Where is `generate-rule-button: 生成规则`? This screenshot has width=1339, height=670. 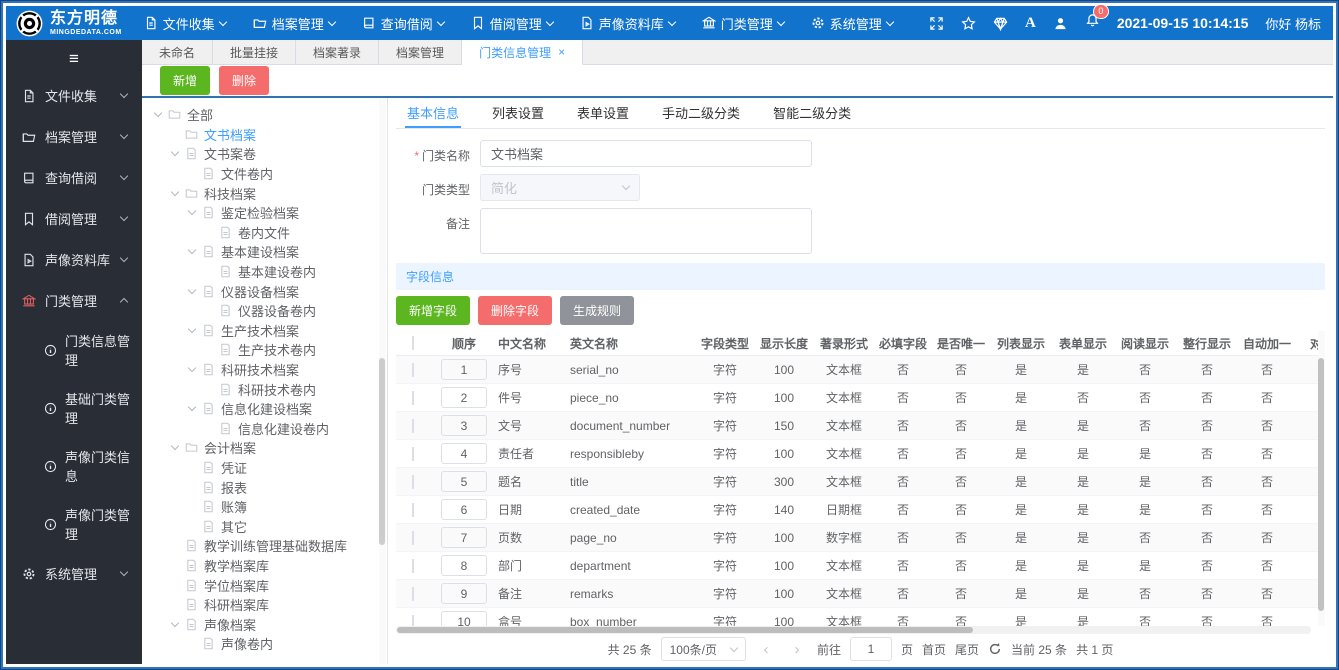 generate-rule-button: 生成规则 is located at coordinates (597, 310).